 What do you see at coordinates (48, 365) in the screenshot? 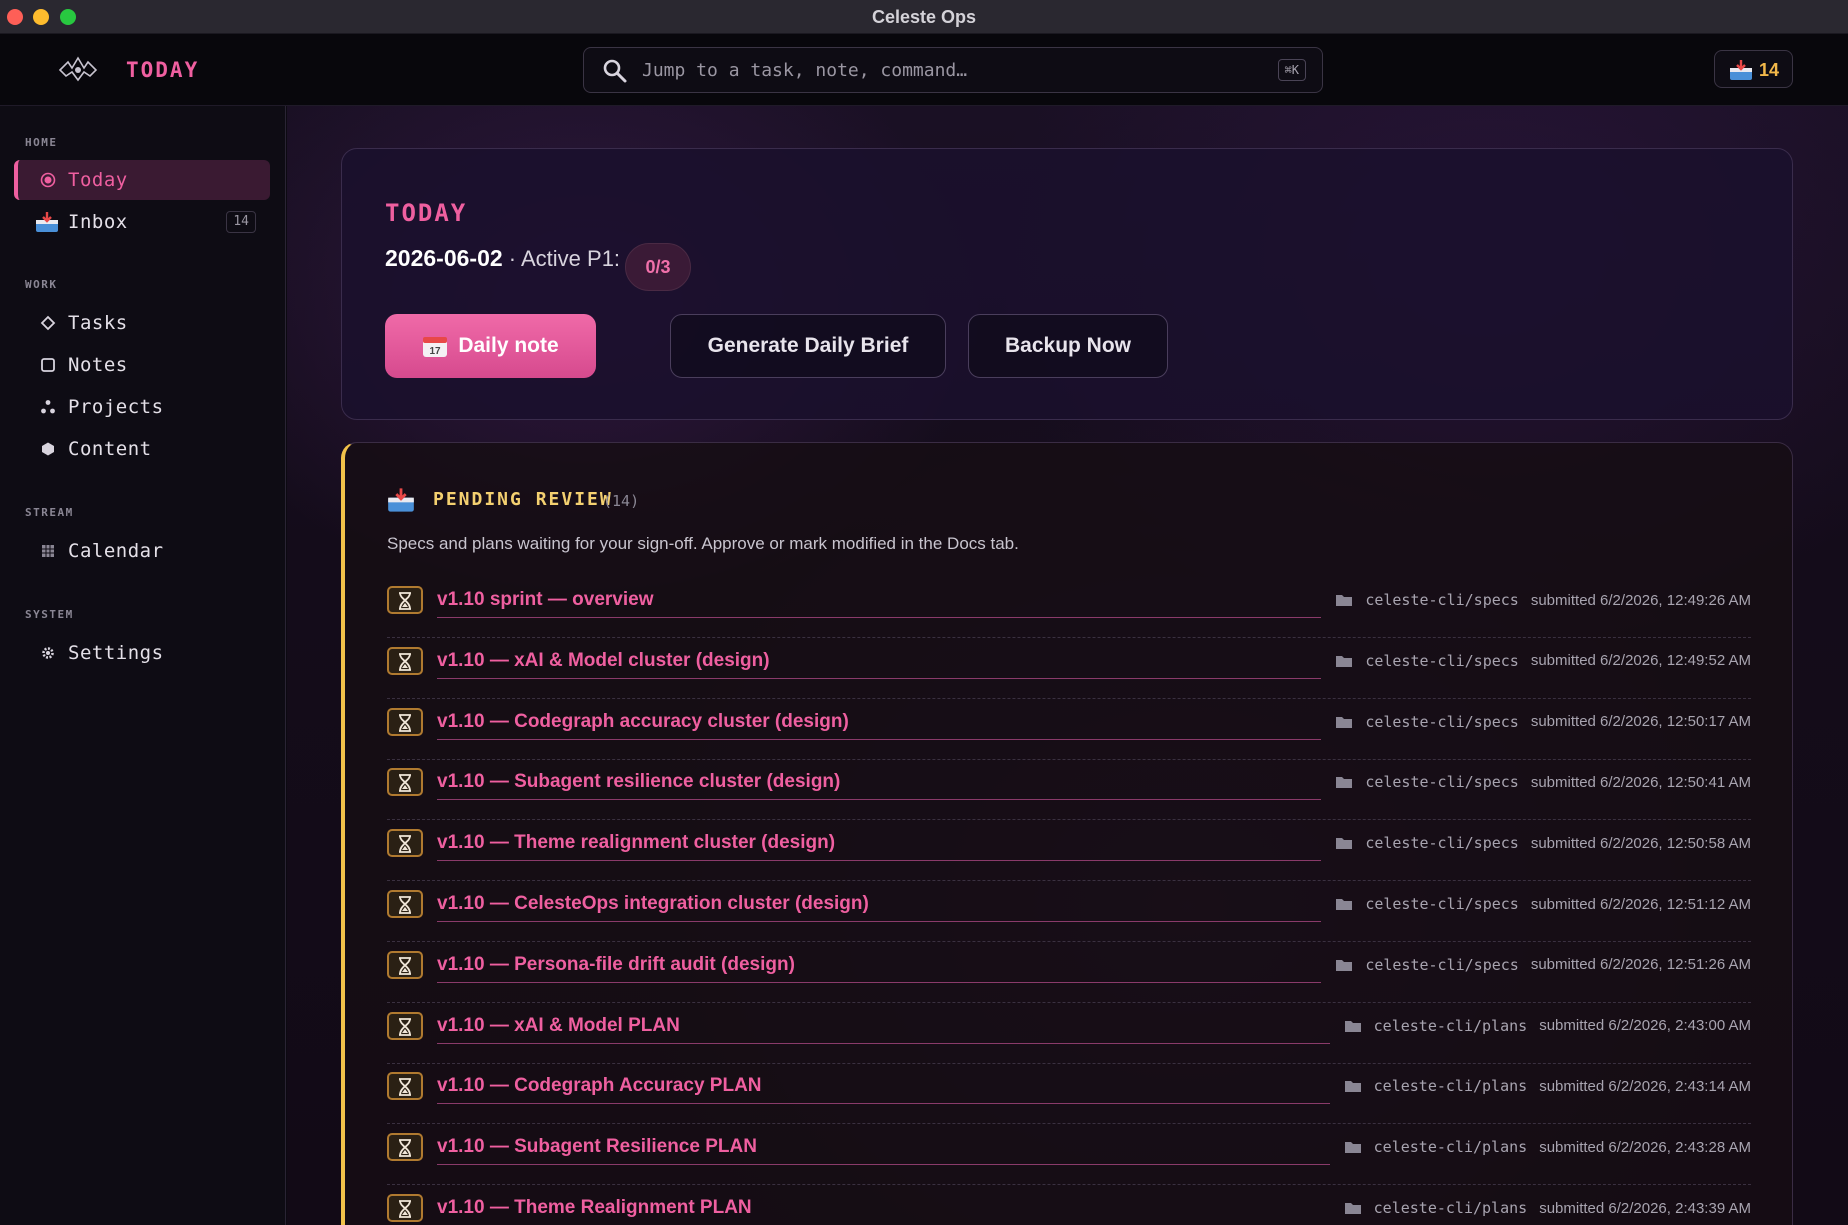
I see `square-icon` at bounding box center [48, 365].